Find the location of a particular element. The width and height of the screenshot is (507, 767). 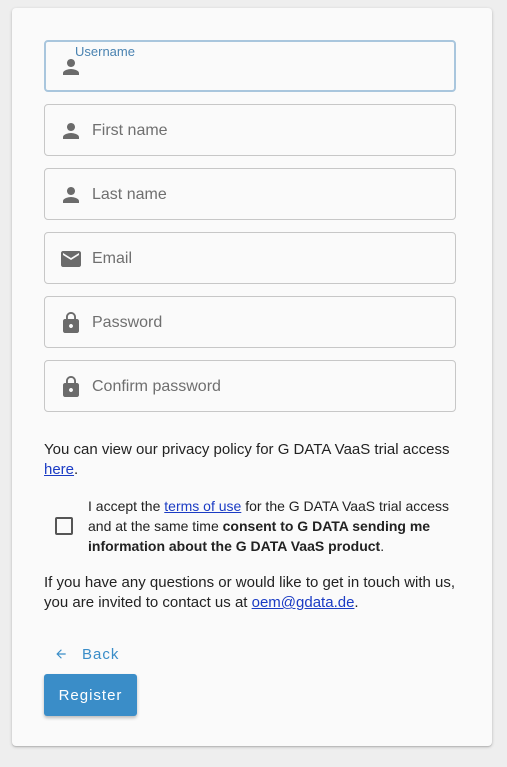

arrow-left-icon is located at coordinates (61, 654).